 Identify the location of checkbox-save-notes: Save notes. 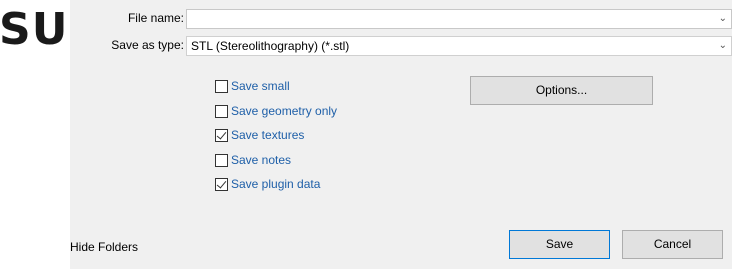
(253, 160).